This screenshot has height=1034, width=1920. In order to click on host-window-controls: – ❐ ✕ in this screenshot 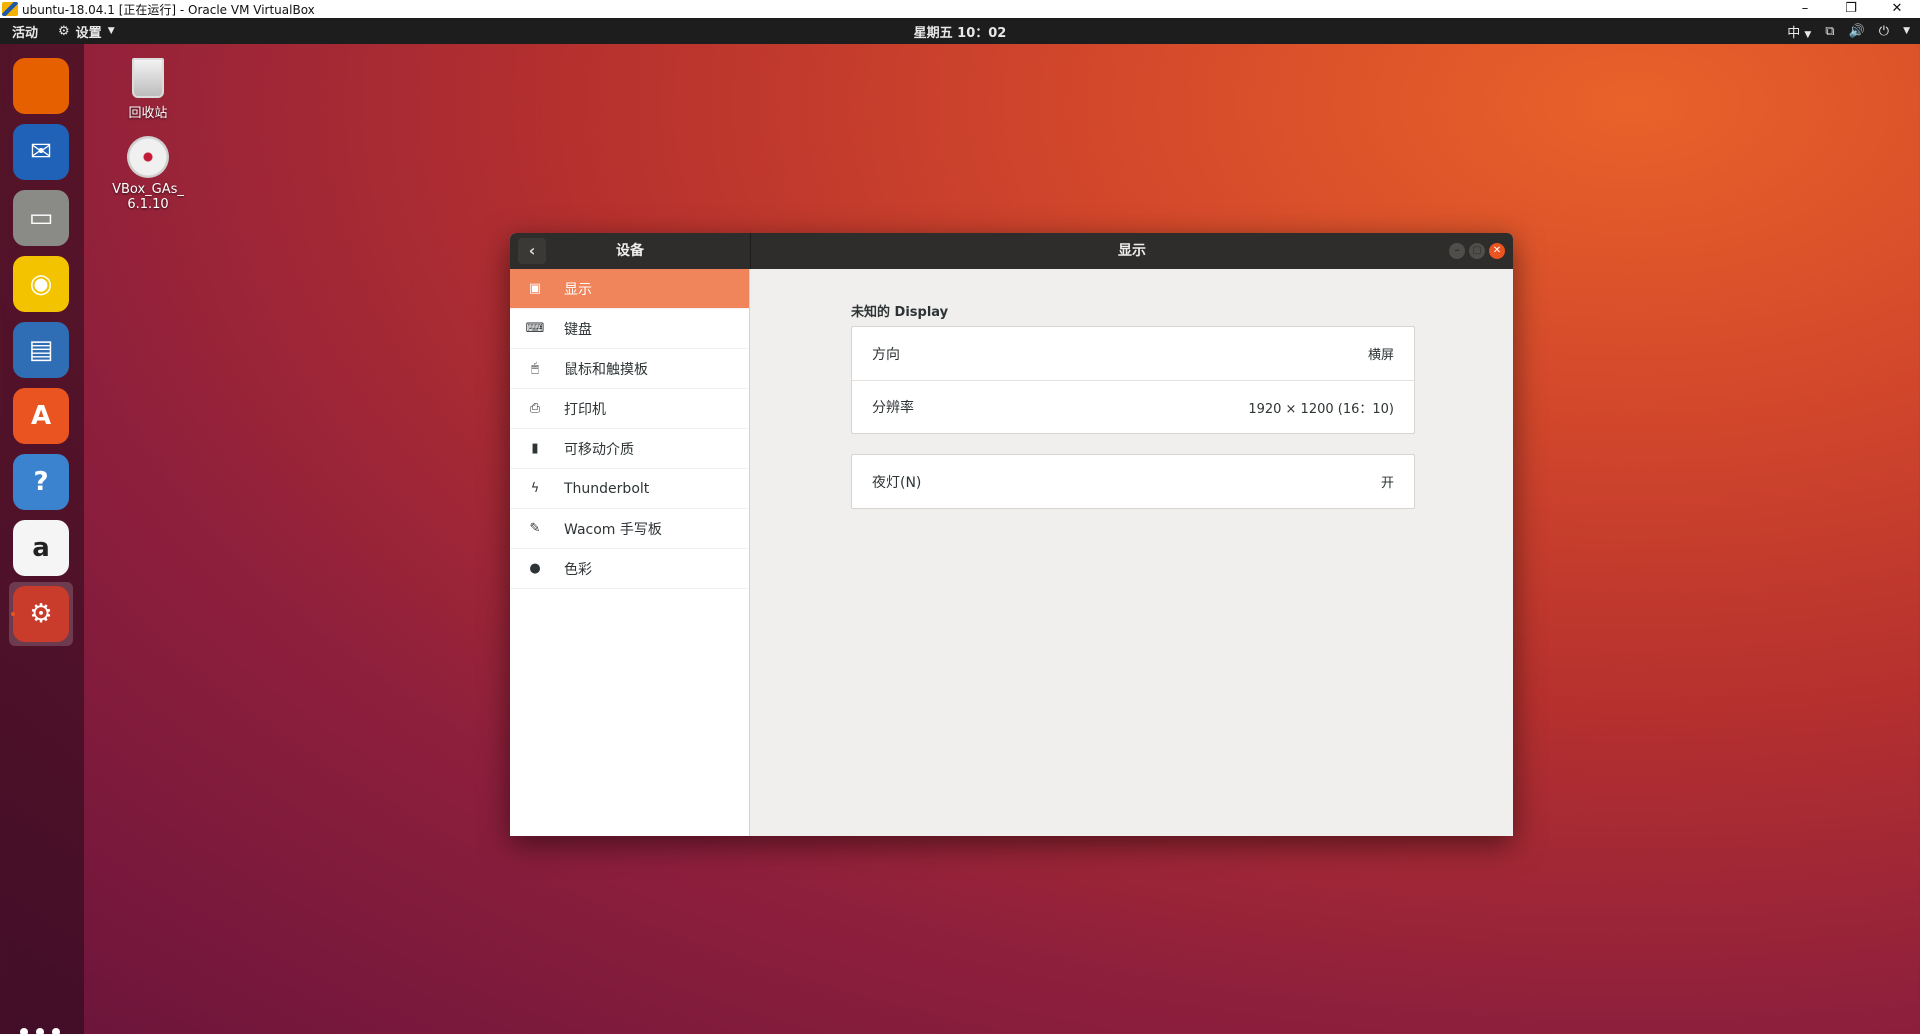, I will do `click(1851, 9)`.